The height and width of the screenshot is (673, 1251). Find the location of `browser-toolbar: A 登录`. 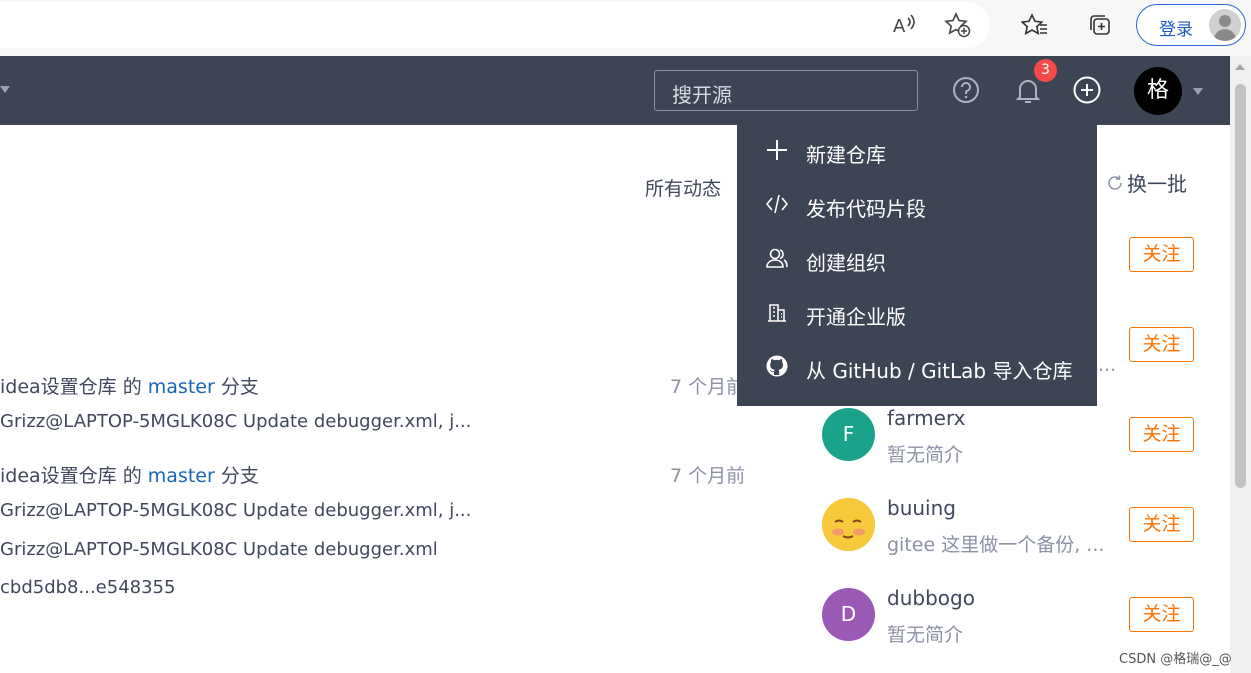

browser-toolbar: A 登录 is located at coordinates (625, 28).